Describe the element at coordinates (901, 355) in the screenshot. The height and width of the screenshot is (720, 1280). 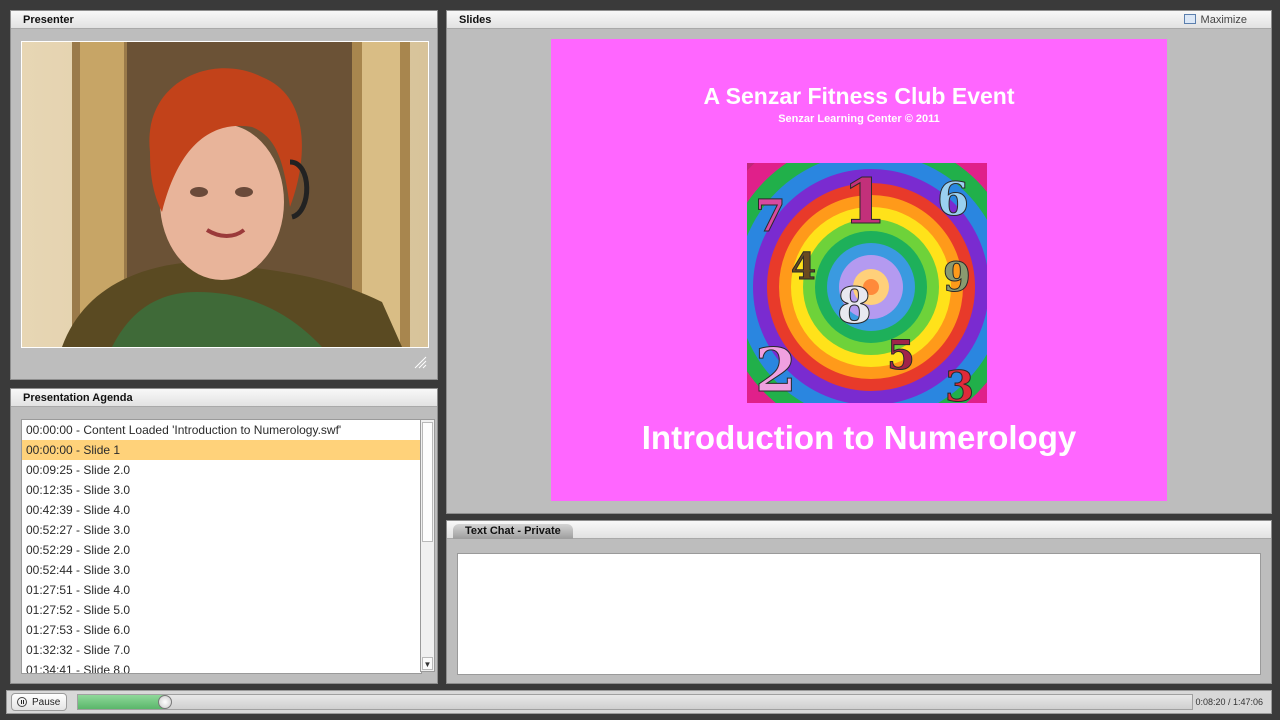
I see `number-5: 5` at that location.